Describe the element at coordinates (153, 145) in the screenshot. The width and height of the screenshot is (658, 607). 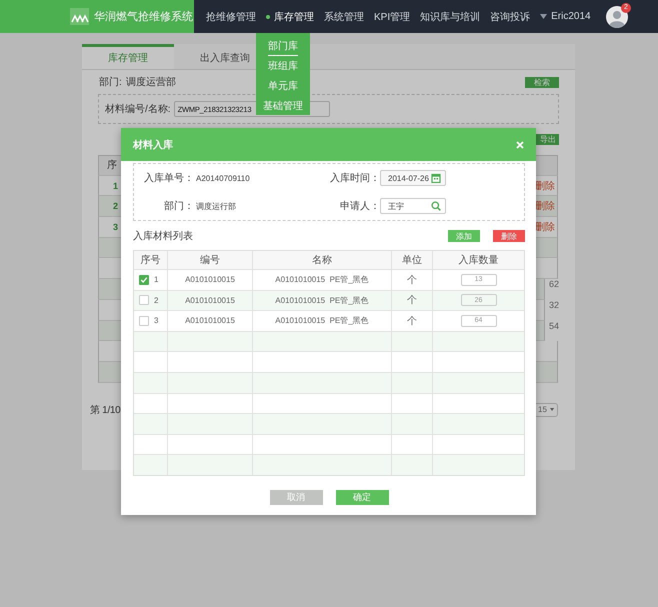
I see `dialog-title: 材料入库` at that location.